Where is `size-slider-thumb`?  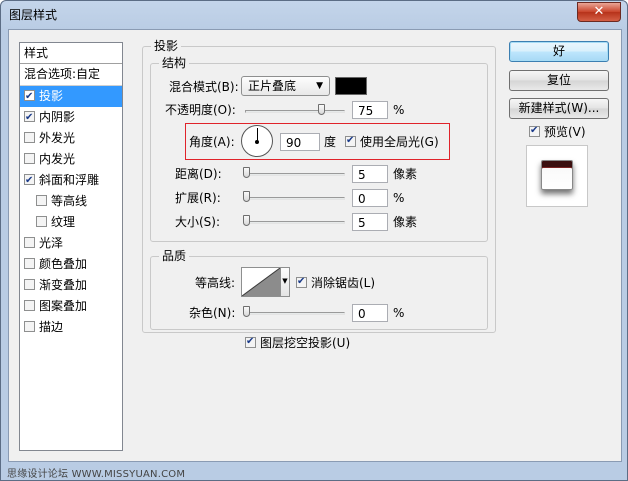
size-slider-thumb is located at coordinates (246, 220).